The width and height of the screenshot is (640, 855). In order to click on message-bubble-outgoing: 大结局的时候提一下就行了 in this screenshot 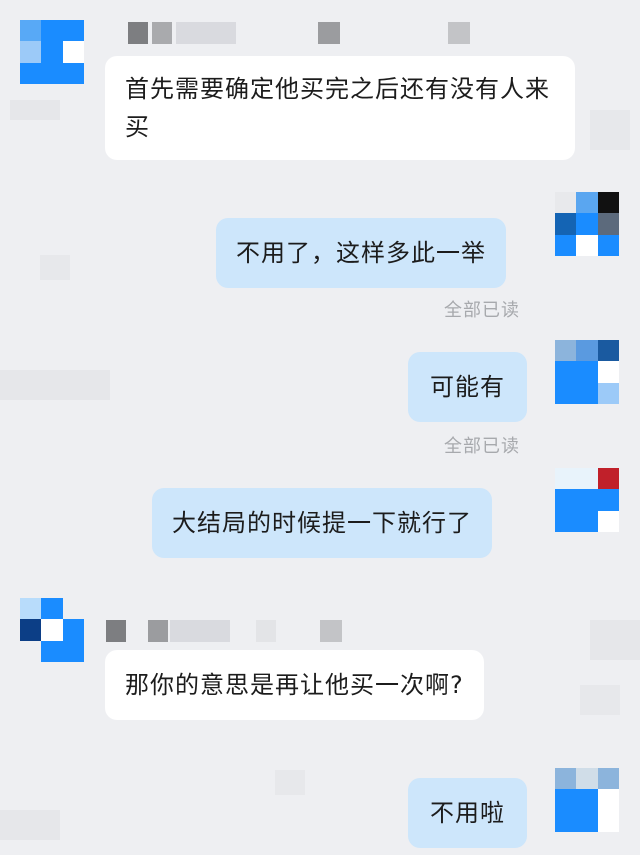, I will do `click(322, 523)`.